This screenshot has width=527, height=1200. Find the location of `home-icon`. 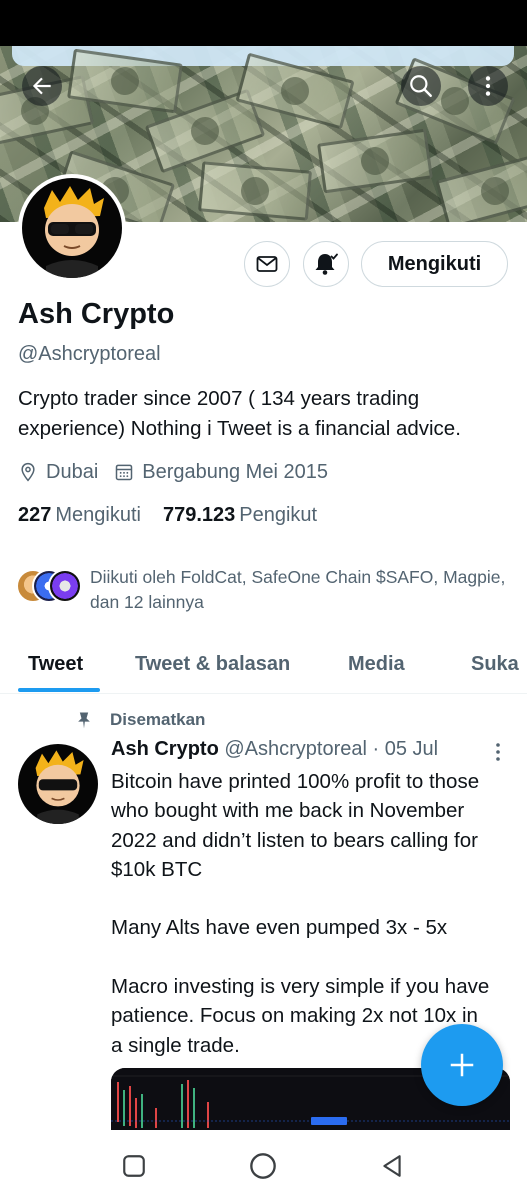

home-icon is located at coordinates (263, 1166).